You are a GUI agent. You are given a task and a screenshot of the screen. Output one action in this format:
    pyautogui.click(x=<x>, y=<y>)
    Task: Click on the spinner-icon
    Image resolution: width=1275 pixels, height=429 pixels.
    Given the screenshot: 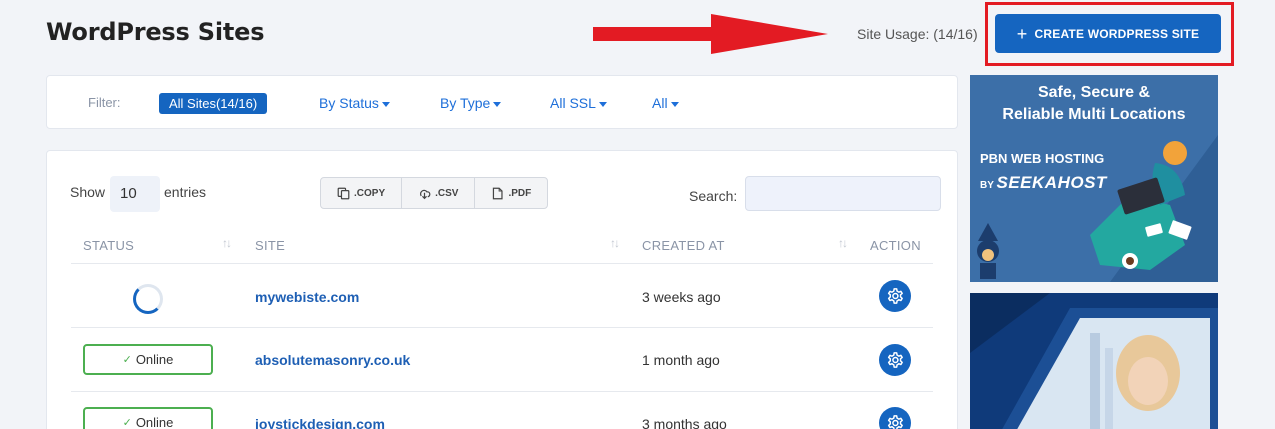 What is the action you would take?
    pyautogui.click(x=148, y=299)
    